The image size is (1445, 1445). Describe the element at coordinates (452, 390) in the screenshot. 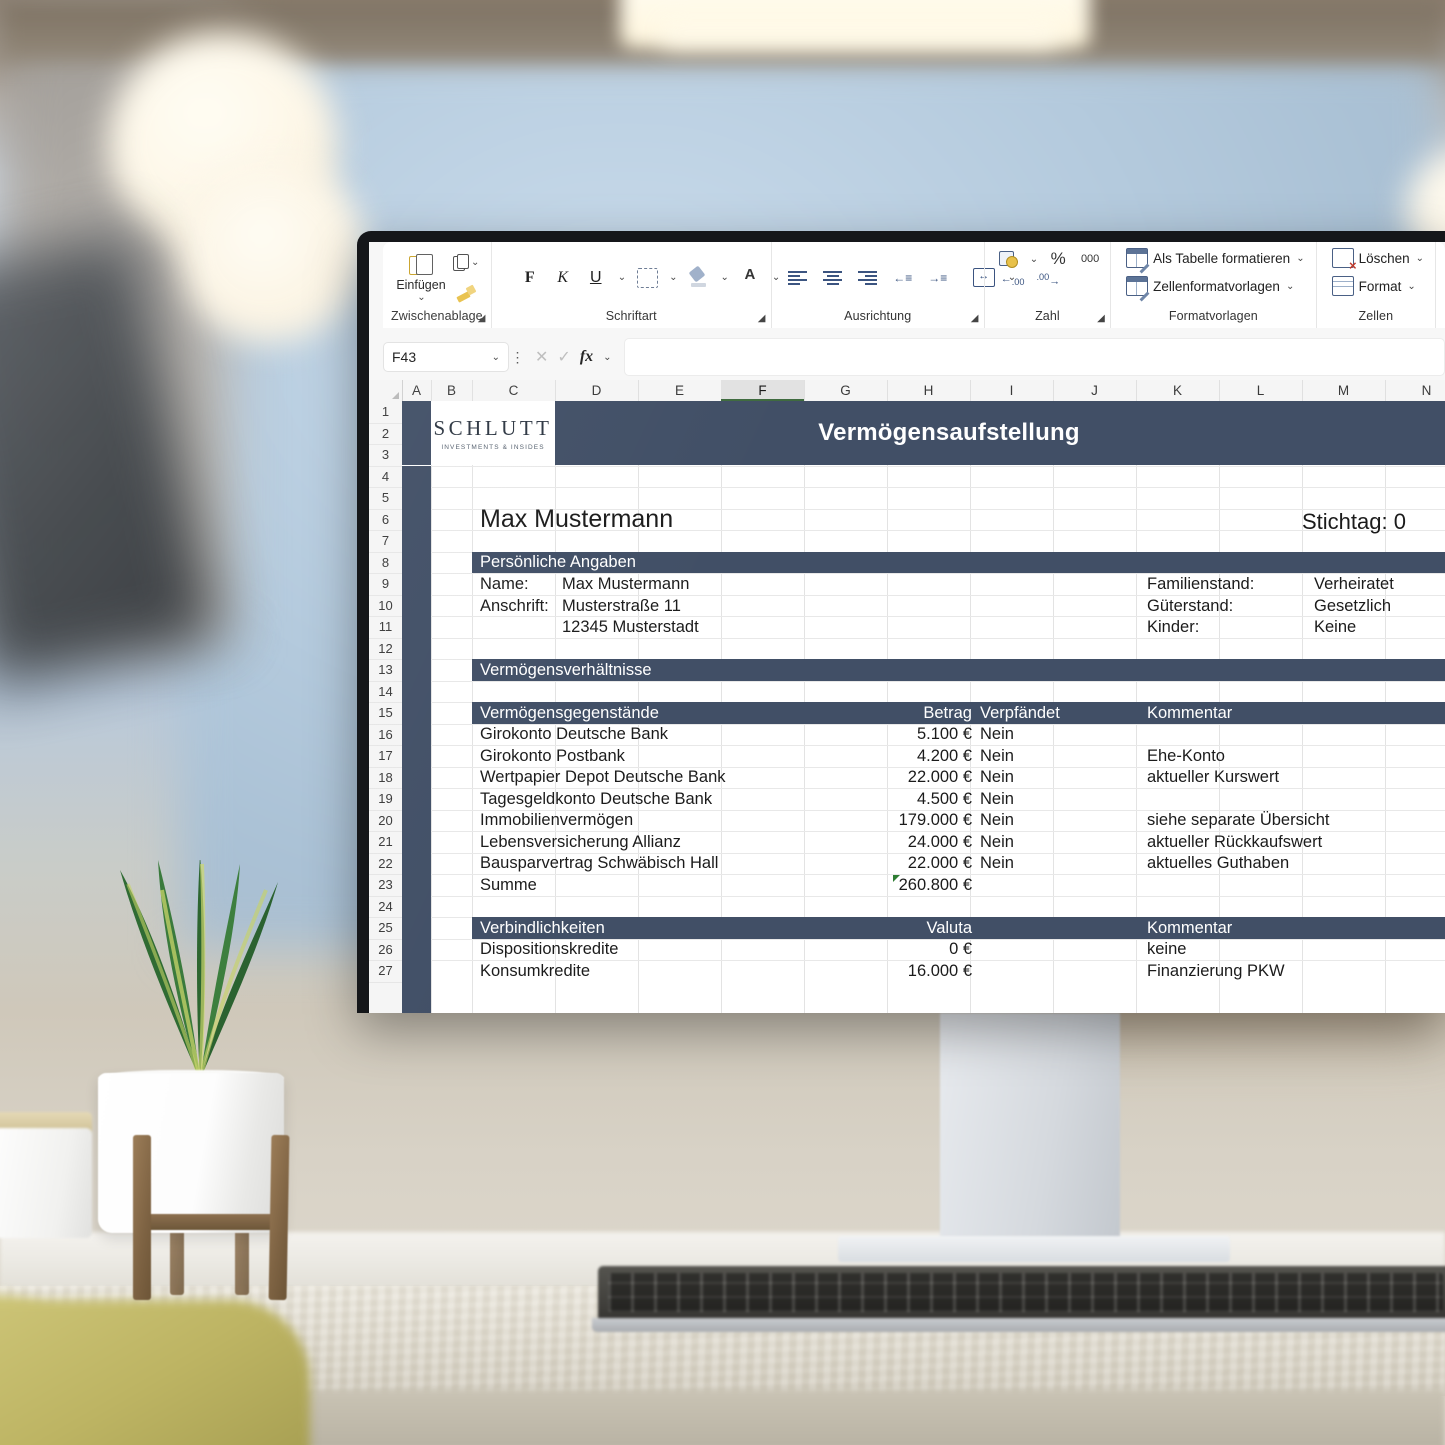

I see `column-header-B: B` at that location.